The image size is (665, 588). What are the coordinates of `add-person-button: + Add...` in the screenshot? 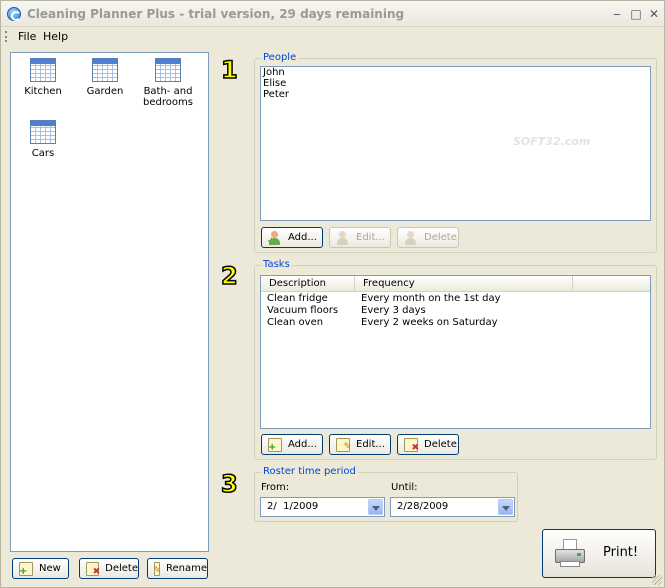 It's located at (292, 237).